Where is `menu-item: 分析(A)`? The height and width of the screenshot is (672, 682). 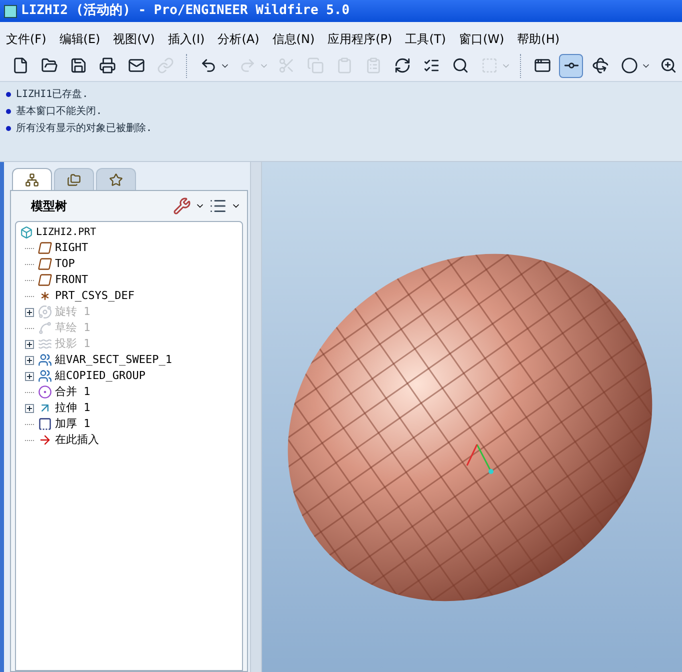 menu-item: 分析(A) is located at coordinates (239, 39).